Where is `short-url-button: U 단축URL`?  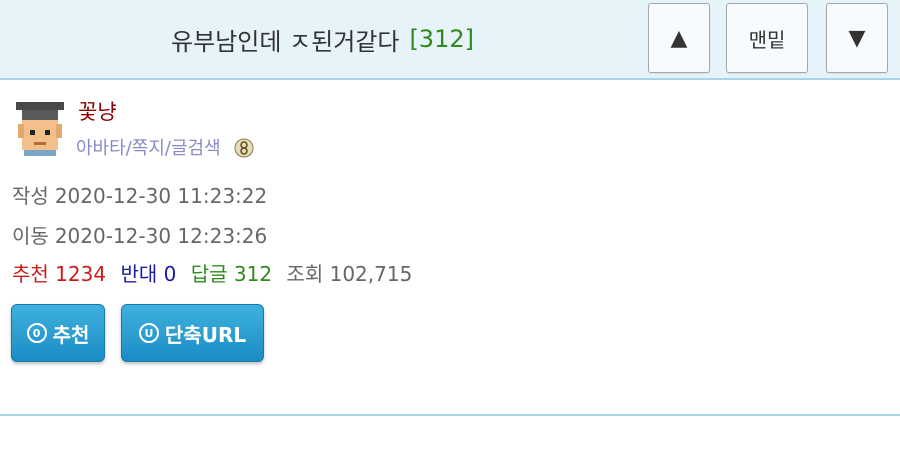
short-url-button: U 단축URL is located at coordinates (192, 333).